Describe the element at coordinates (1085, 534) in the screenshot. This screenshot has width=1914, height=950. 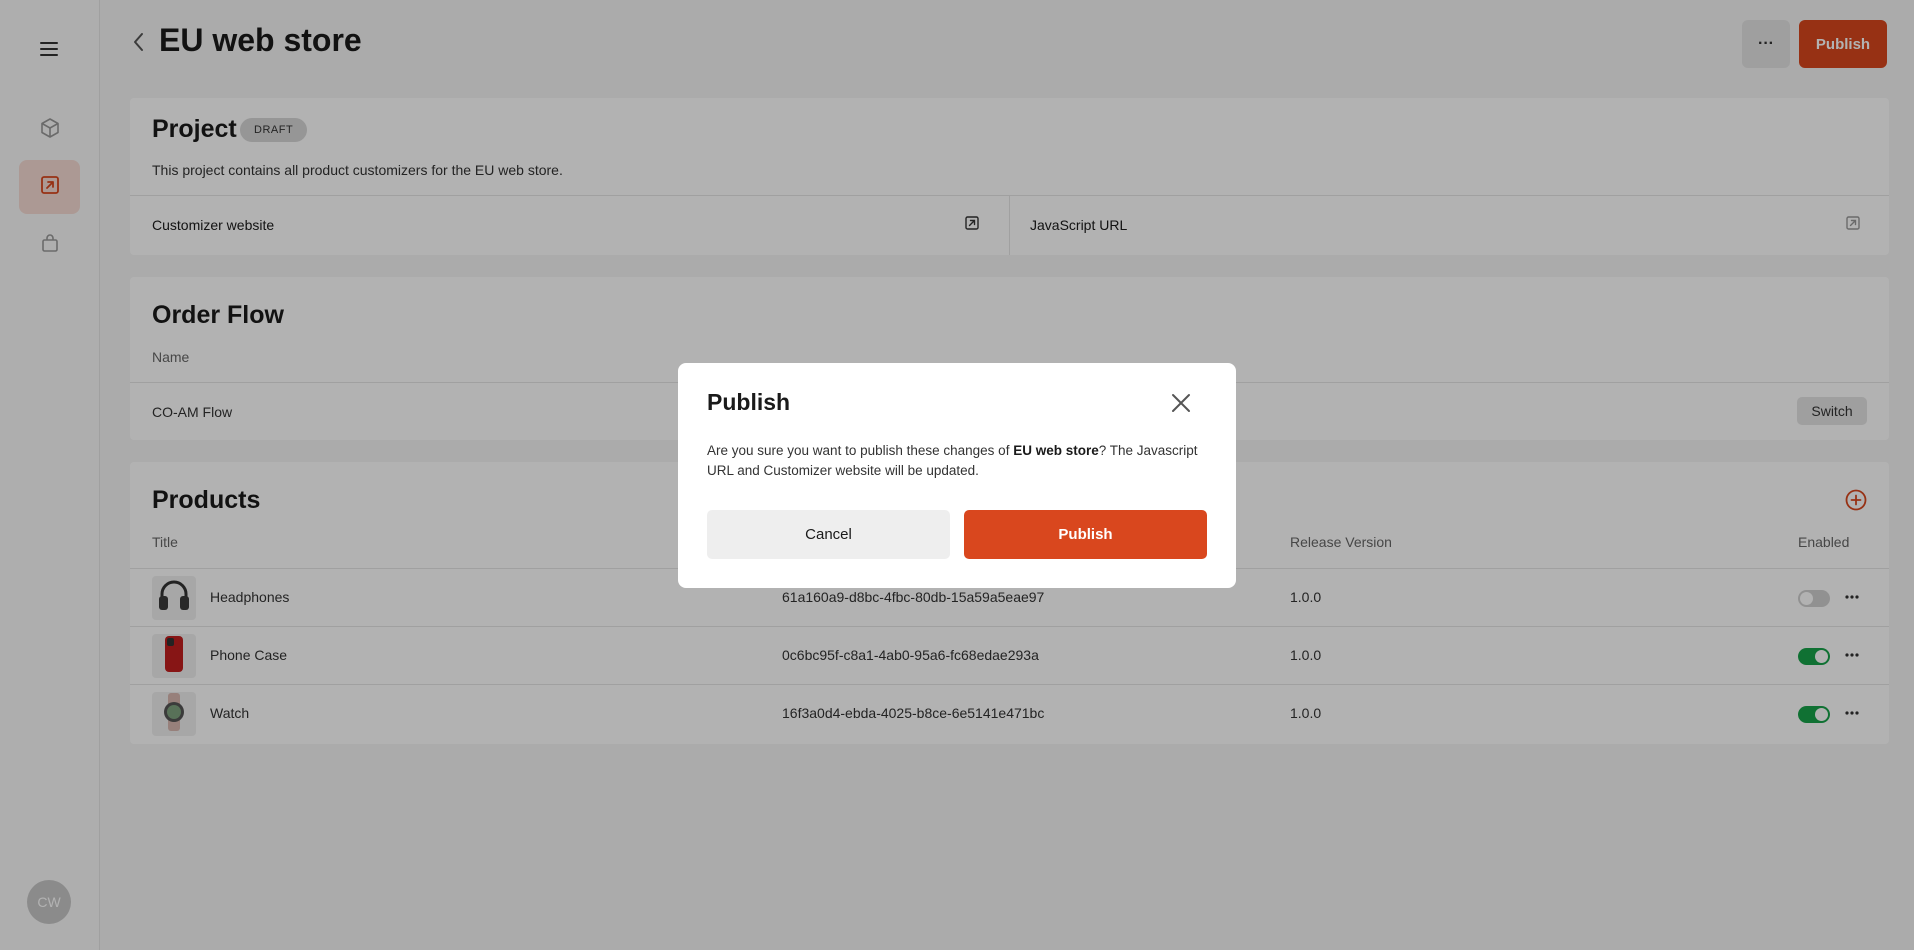
I see `confirm-publish-button: Publish` at that location.